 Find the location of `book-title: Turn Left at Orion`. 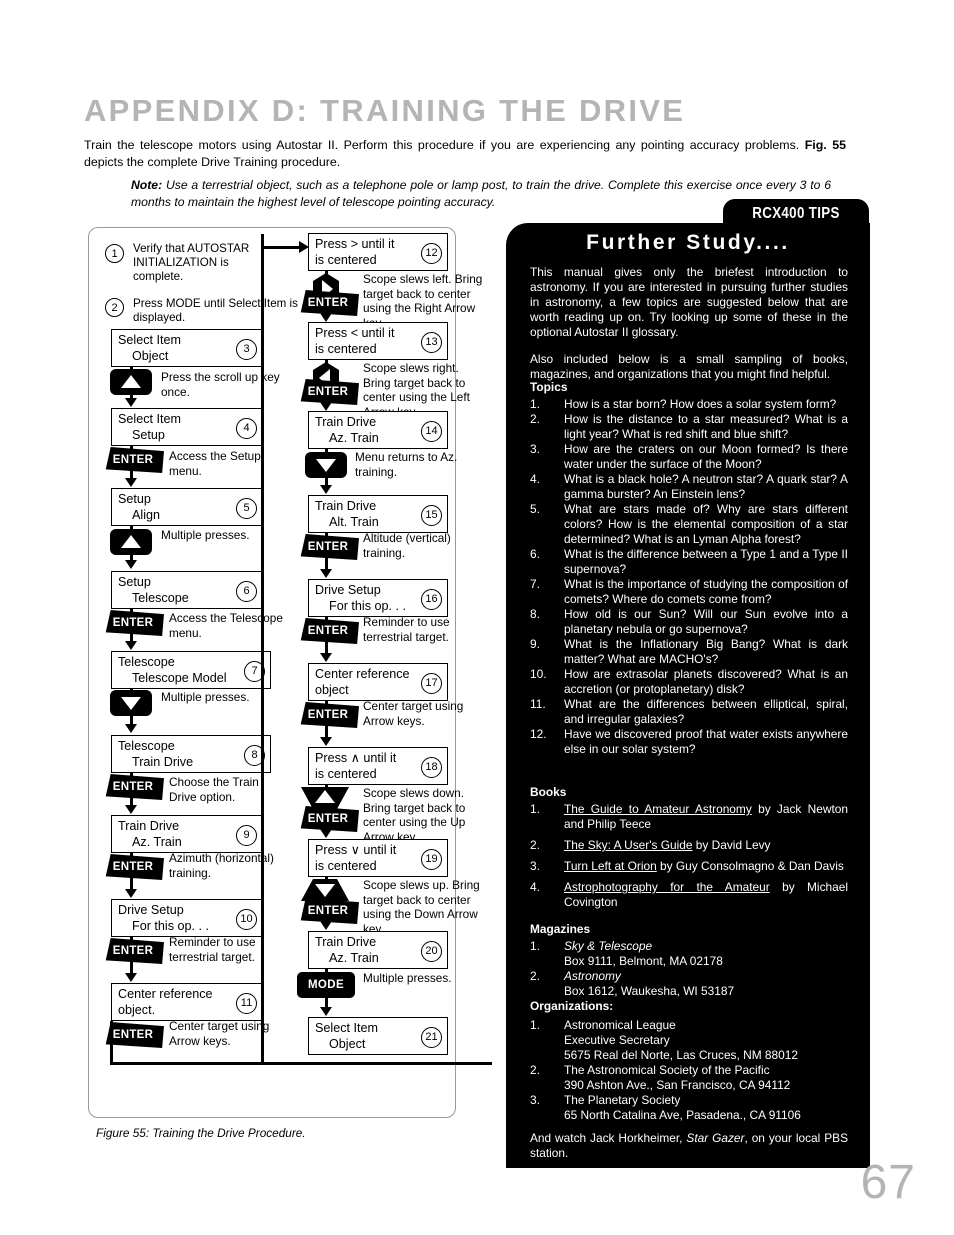

book-title: Turn Left at Orion is located at coordinates (610, 866).